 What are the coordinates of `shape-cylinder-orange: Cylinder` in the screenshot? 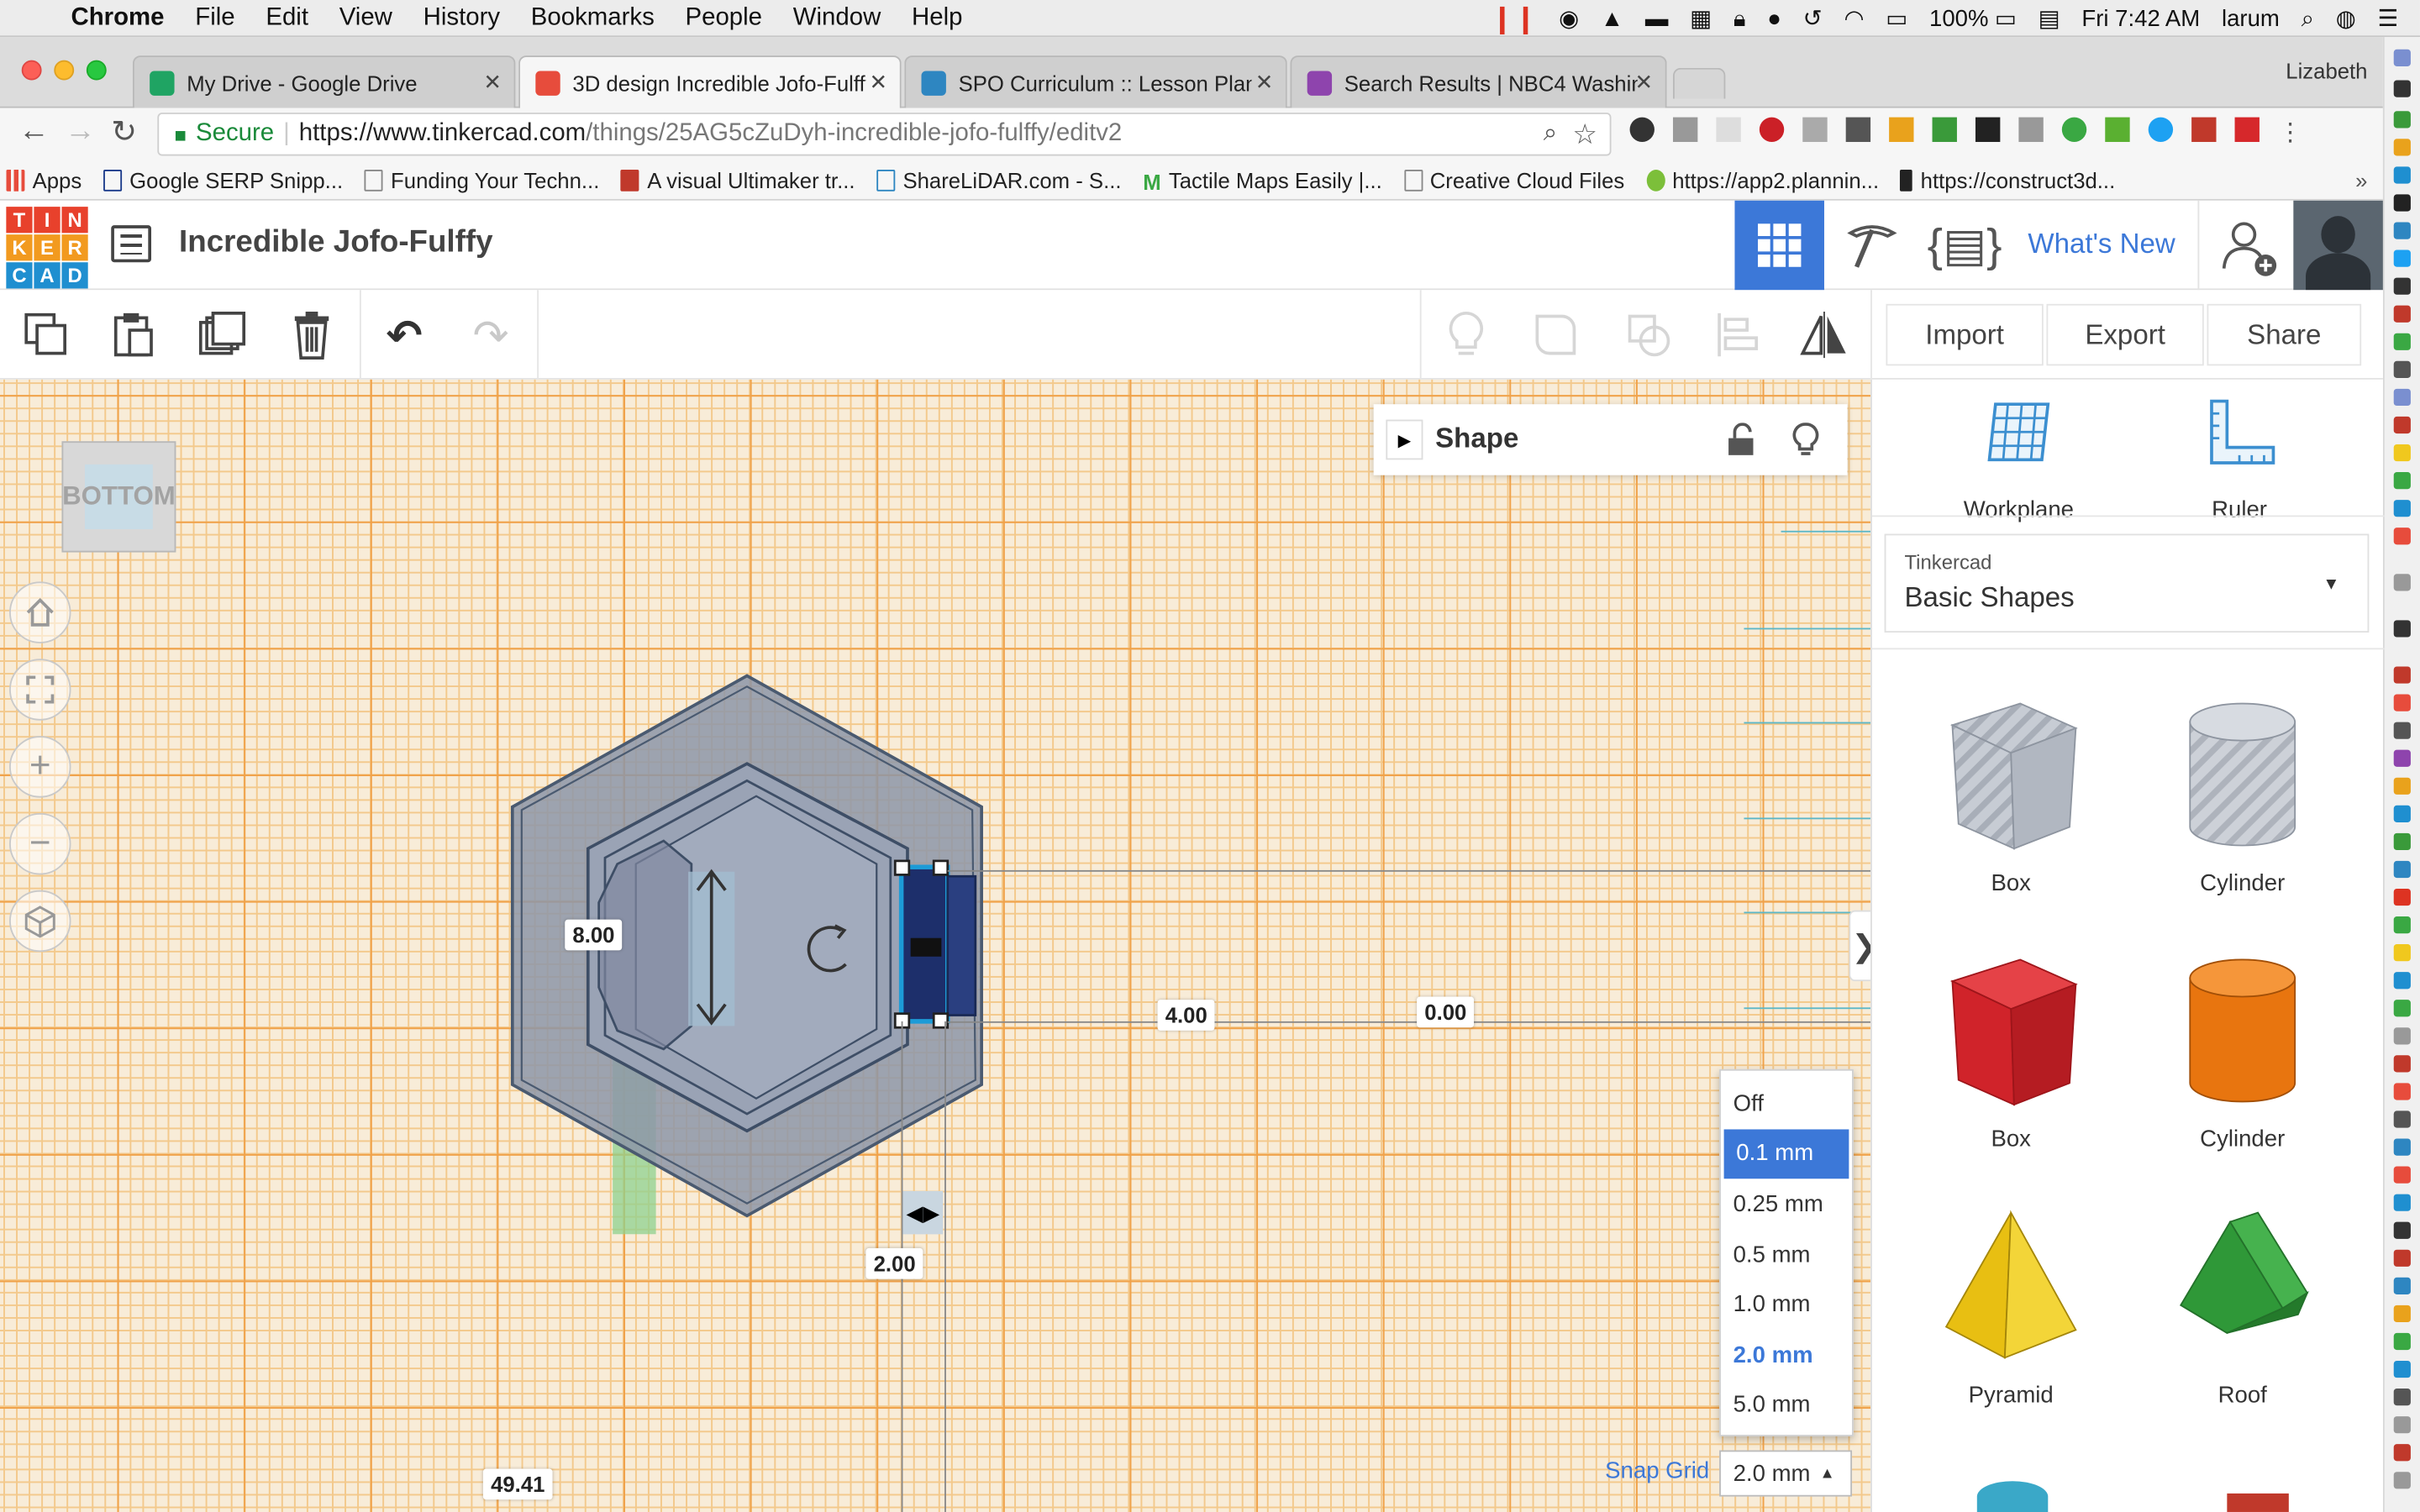 It's located at (2242, 1052).